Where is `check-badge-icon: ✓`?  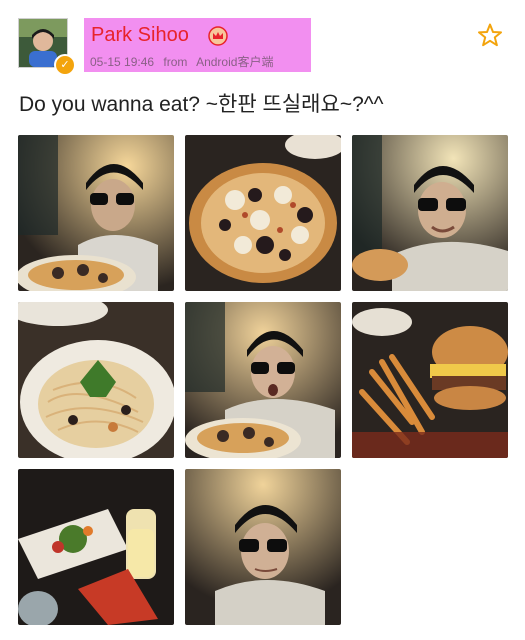
check-badge-icon: ✓ is located at coordinates (65, 65).